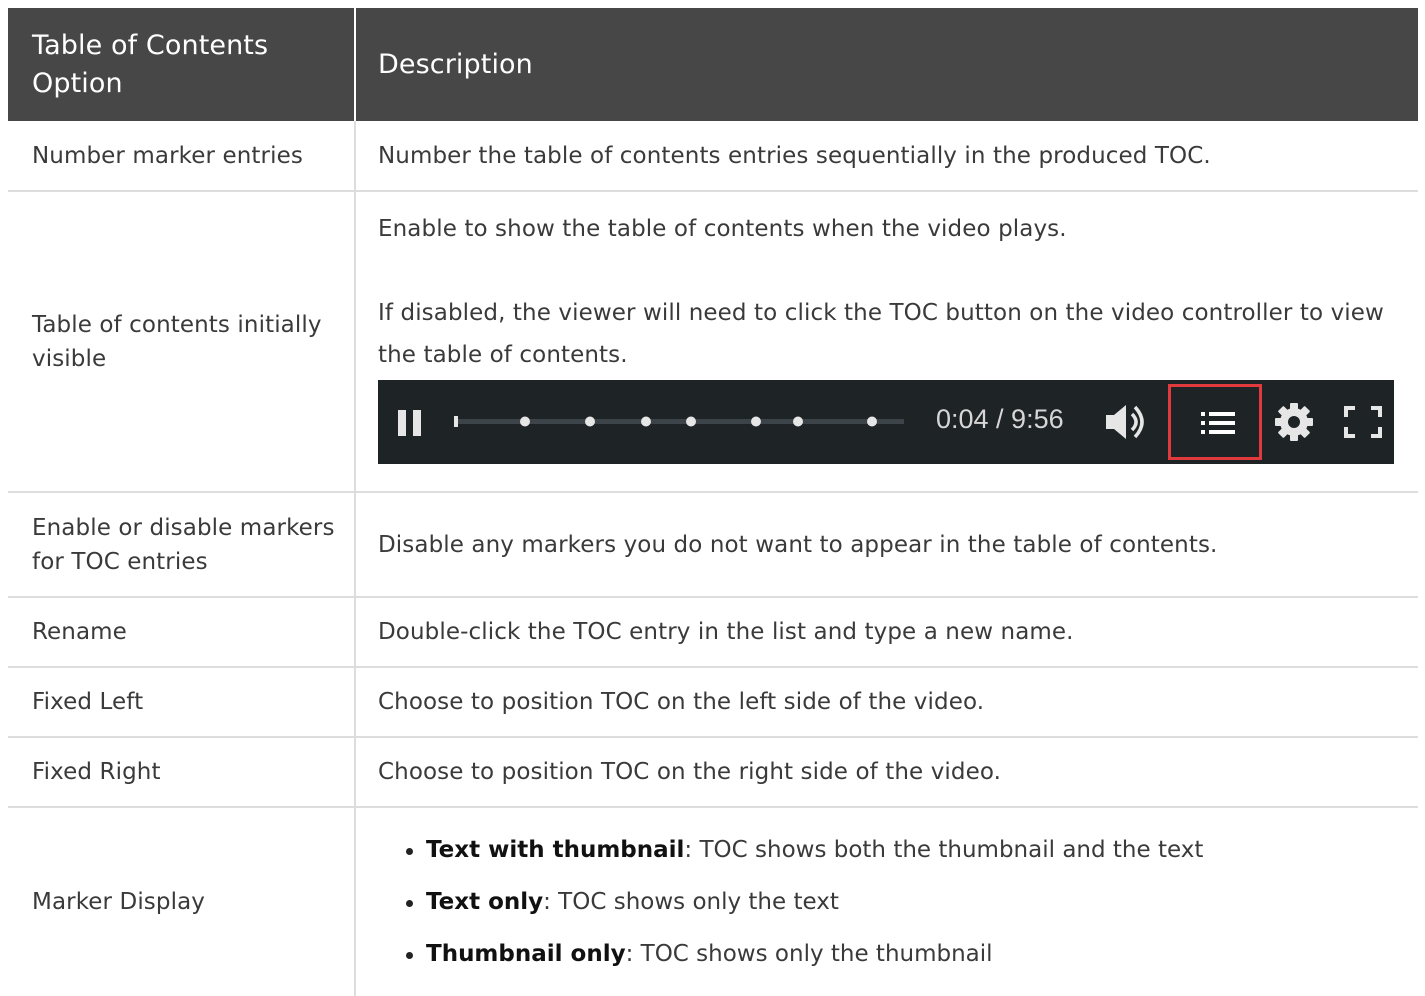  Describe the element at coordinates (182, 702) in the screenshot. I see `option-cell: Fixed Left` at that location.